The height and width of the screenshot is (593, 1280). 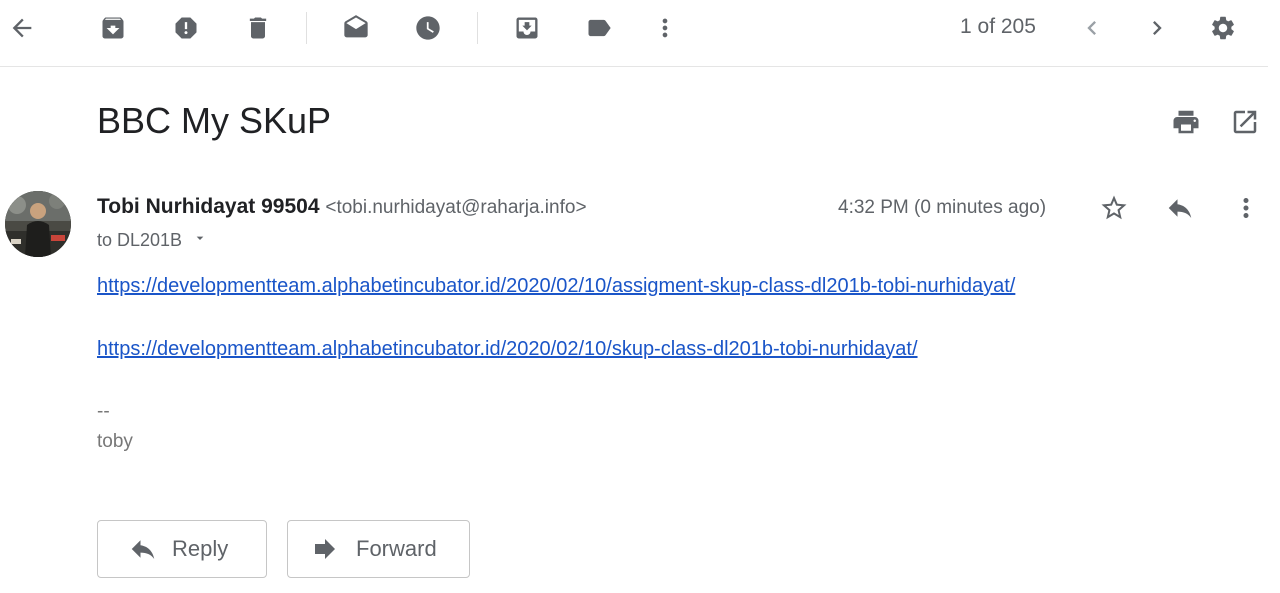 What do you see at coordinates (214, 120) in the screenshot?
I see `email-subject: BBC My SKuP` at bounding box center [214, 120].